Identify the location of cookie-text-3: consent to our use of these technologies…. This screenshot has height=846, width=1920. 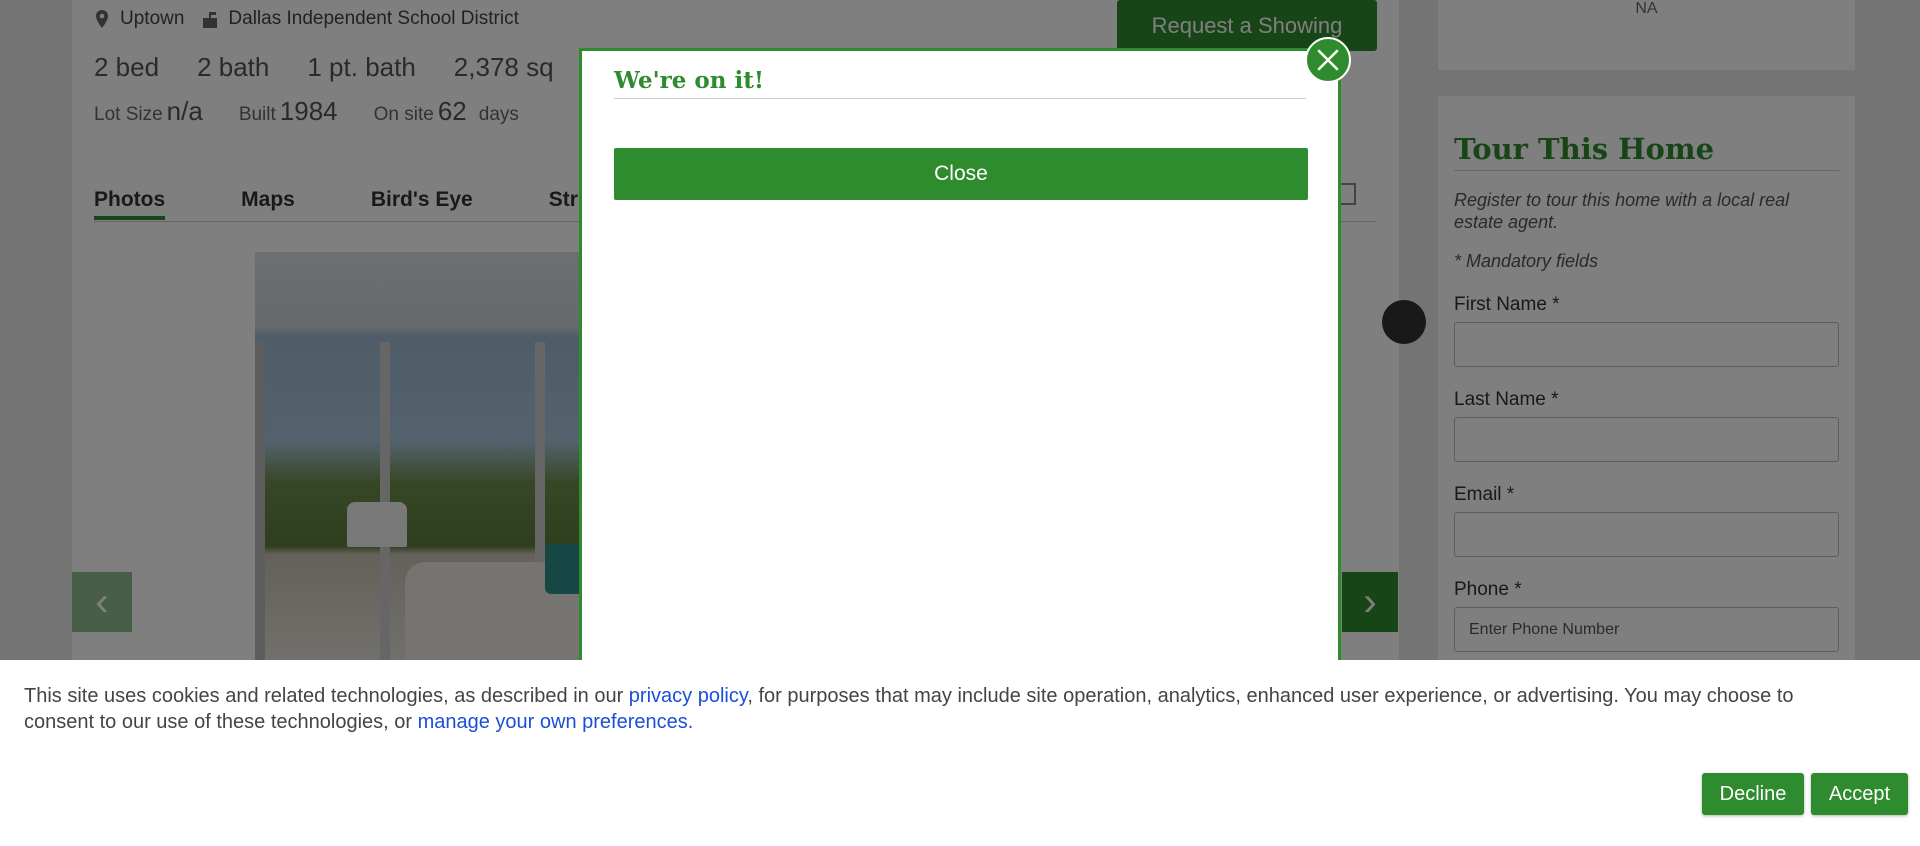
(221, 722).